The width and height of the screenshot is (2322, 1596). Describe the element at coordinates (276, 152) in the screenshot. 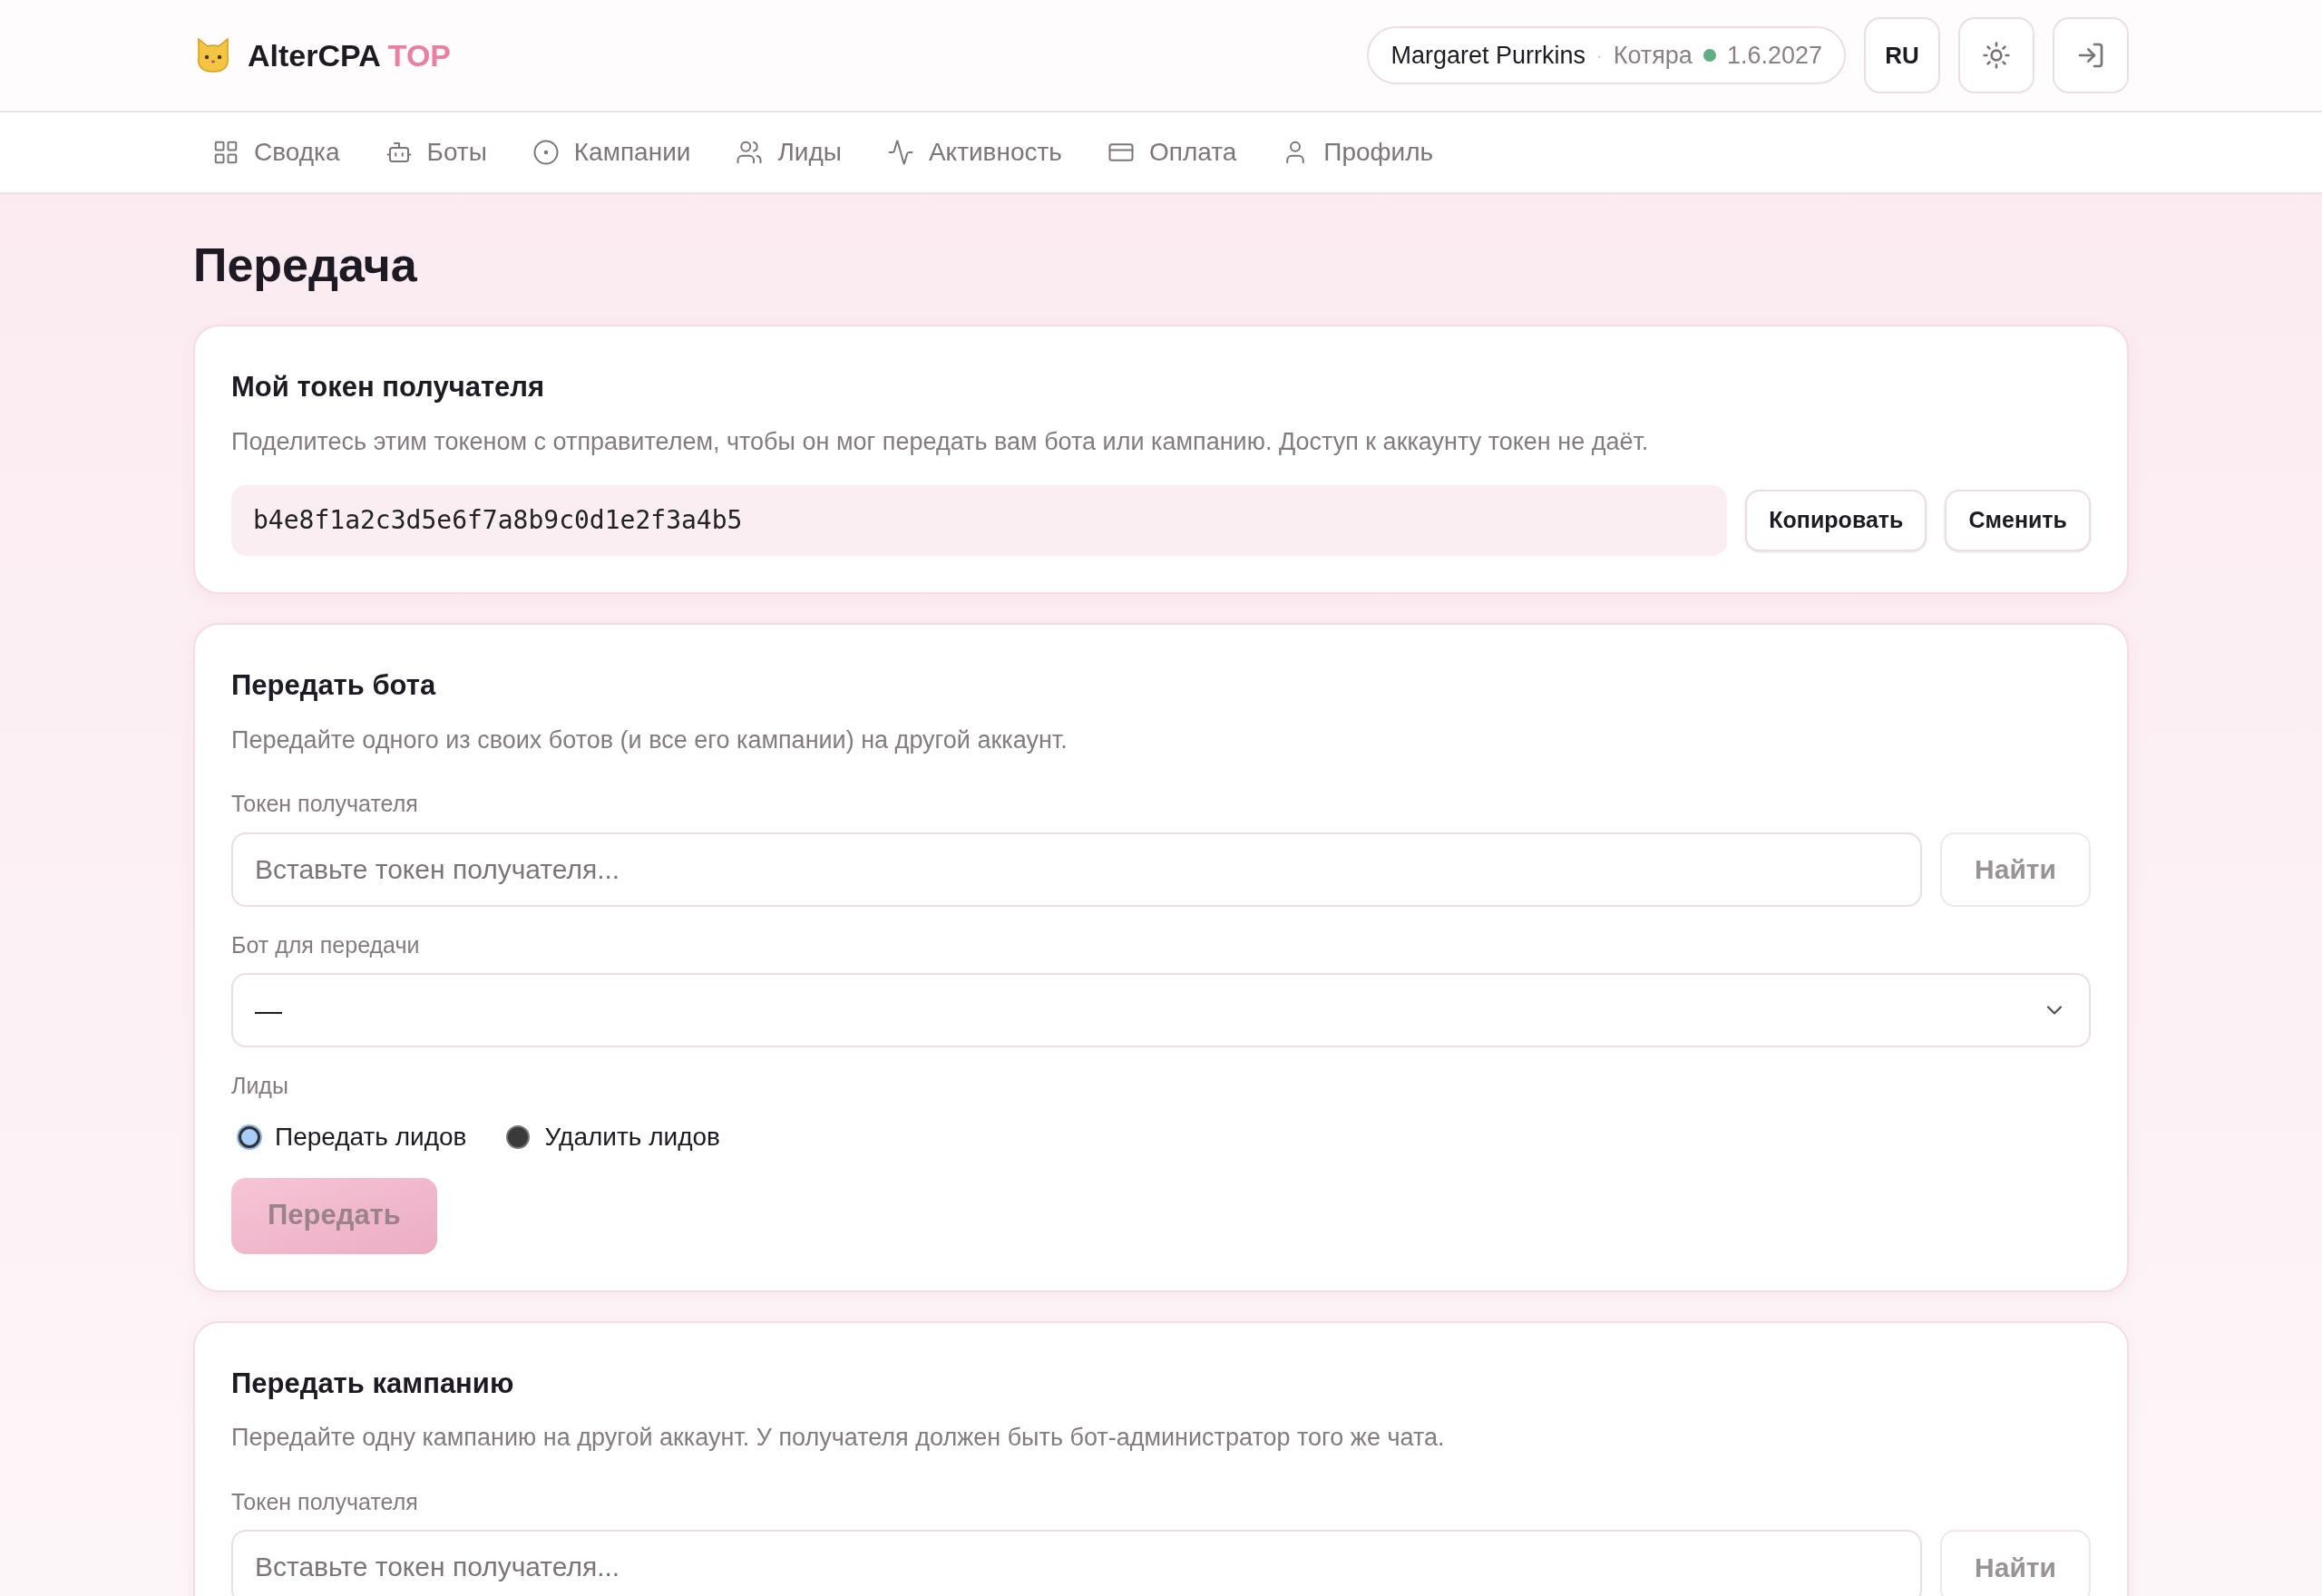

I see `nav-link: Сводка` at that location.